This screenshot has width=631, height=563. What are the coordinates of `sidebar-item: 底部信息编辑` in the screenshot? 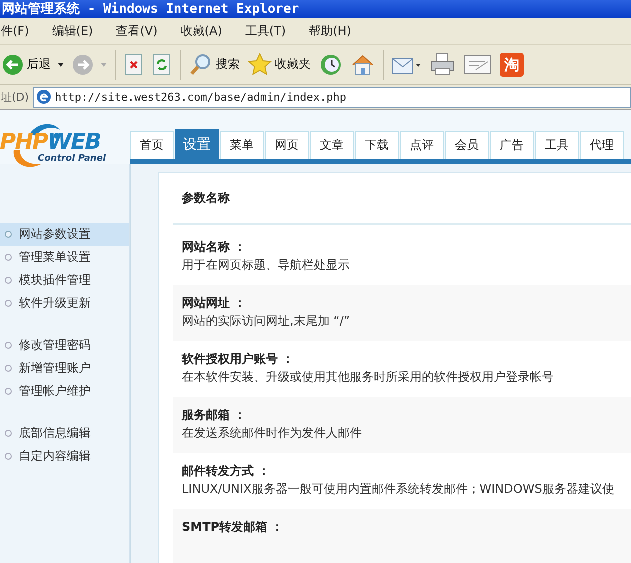 It's located at (64, 433).